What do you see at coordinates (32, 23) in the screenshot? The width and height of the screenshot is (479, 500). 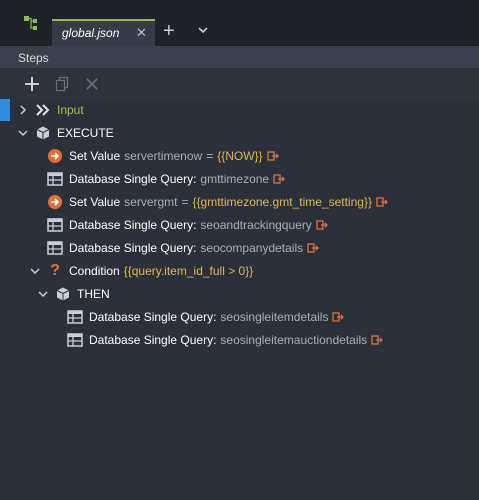 I see `flow-icon` at bounding box center [32, 23].